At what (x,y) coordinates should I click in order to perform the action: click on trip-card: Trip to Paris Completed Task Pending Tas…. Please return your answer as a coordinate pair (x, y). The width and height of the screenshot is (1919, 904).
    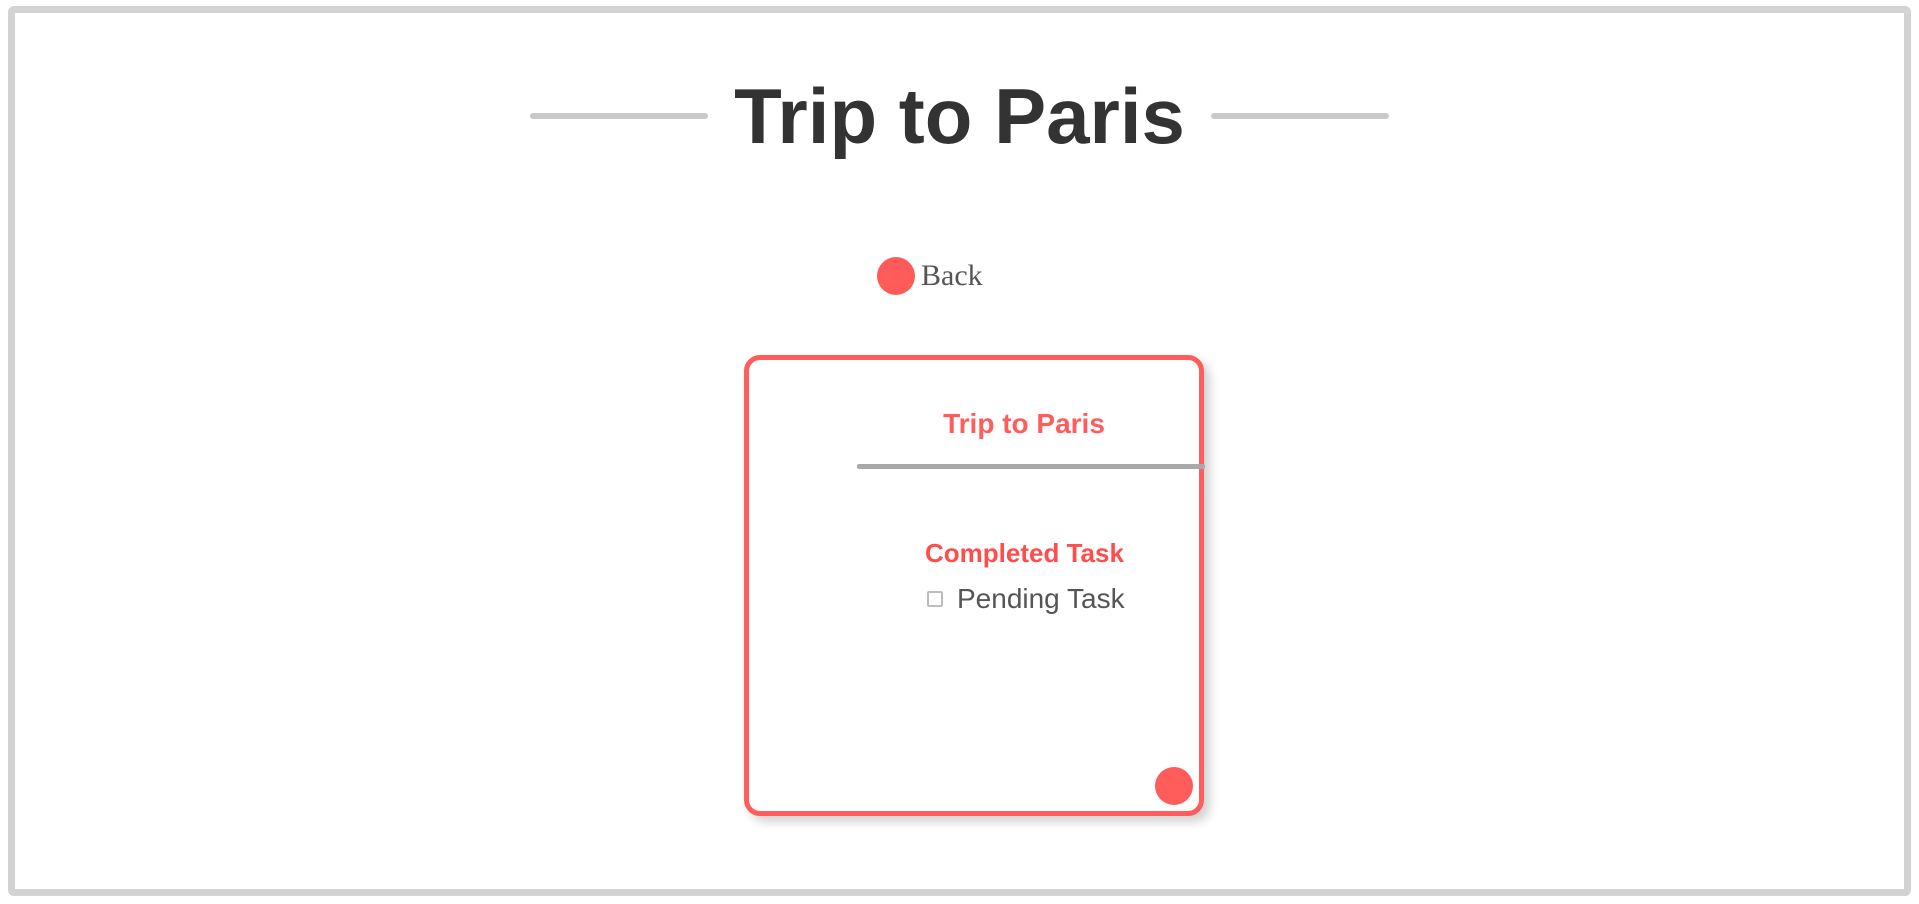
    Looking at the image, I should click on (974, 585).